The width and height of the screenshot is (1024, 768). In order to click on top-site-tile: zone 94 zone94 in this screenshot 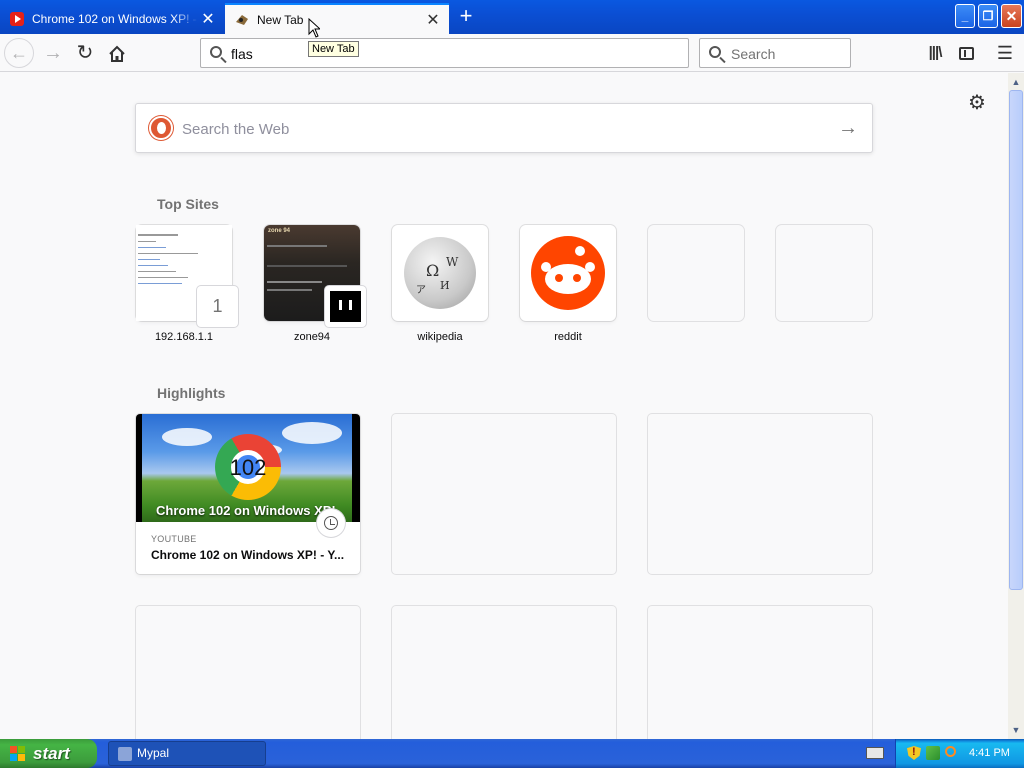, I will do `click(315, 284)`.